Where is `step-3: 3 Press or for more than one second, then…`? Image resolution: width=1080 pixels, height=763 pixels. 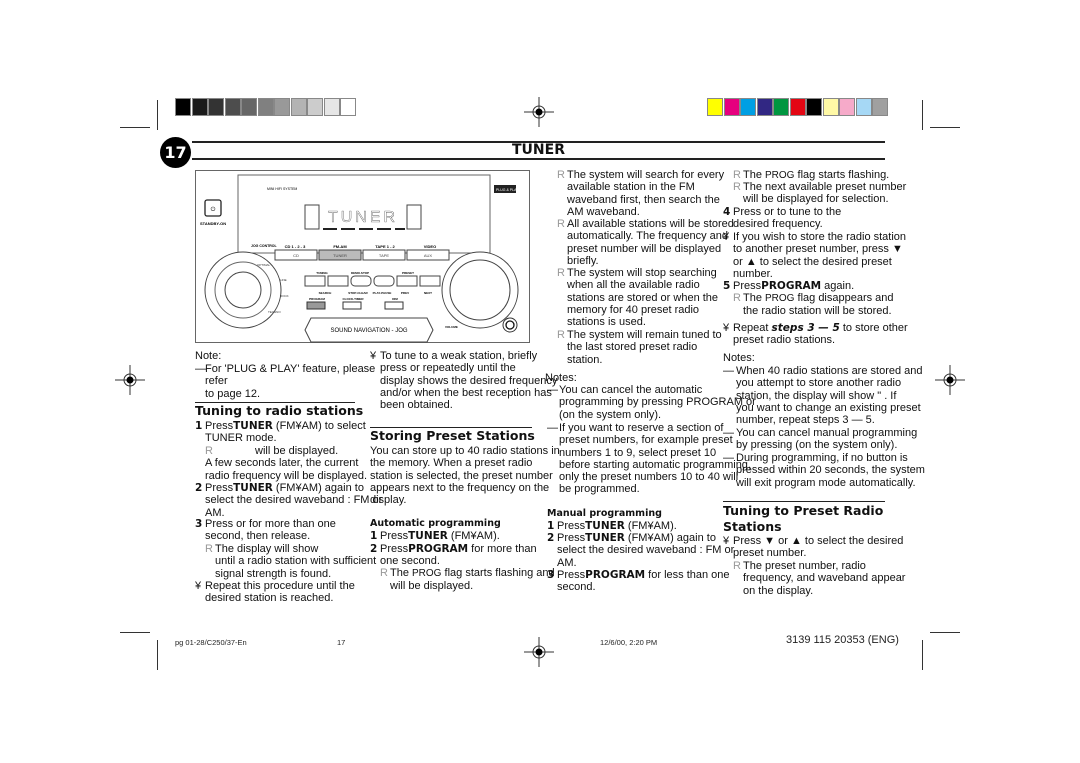
step-3: 3 Press or for more than one second, then… is located at coordinates (265, 530).